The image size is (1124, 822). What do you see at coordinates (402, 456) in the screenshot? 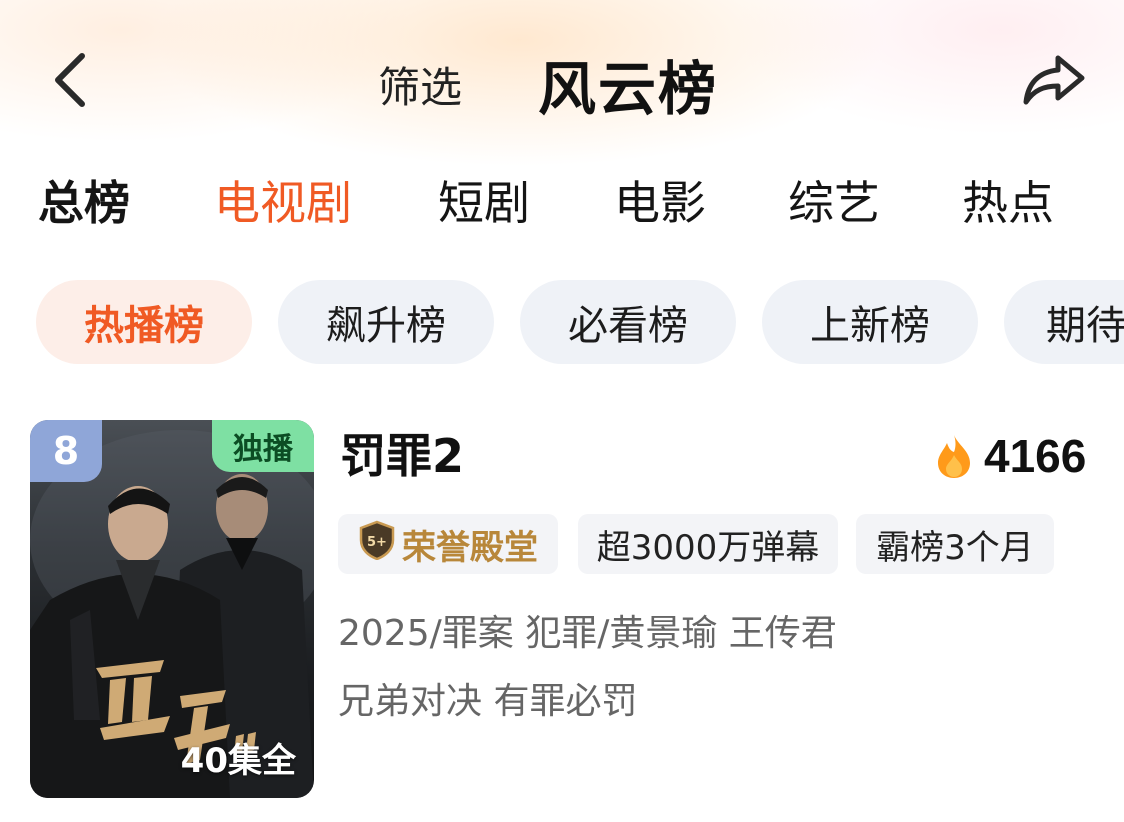
I see `item-title: 罚罪2` at bounding box center [402, 456].